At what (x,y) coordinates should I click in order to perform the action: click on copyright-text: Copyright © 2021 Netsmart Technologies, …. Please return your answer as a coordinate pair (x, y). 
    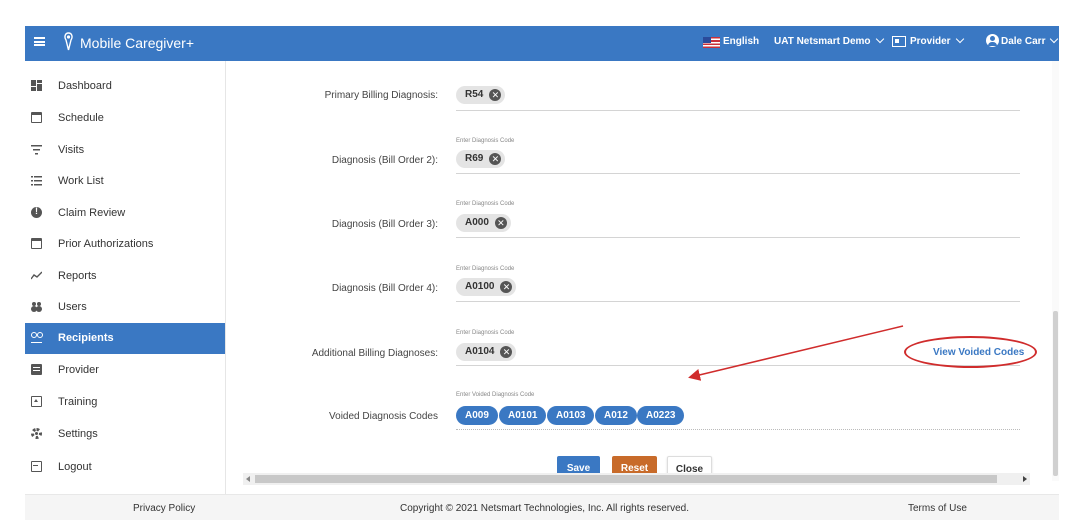
    Looking at the image, I should click on (544, 508).